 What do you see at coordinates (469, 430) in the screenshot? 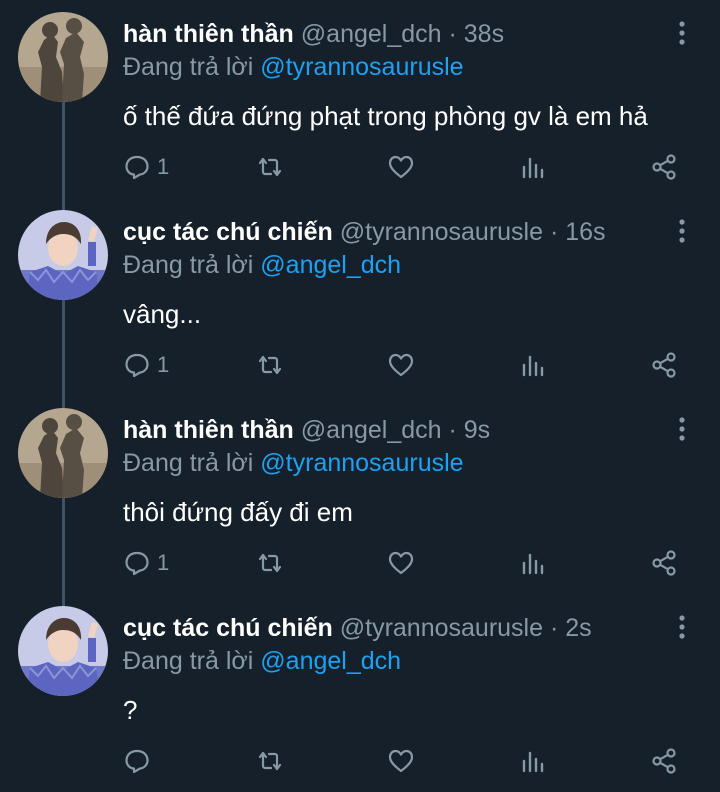
I see `timestamp: · 9s` at bounding box center [469, 430].